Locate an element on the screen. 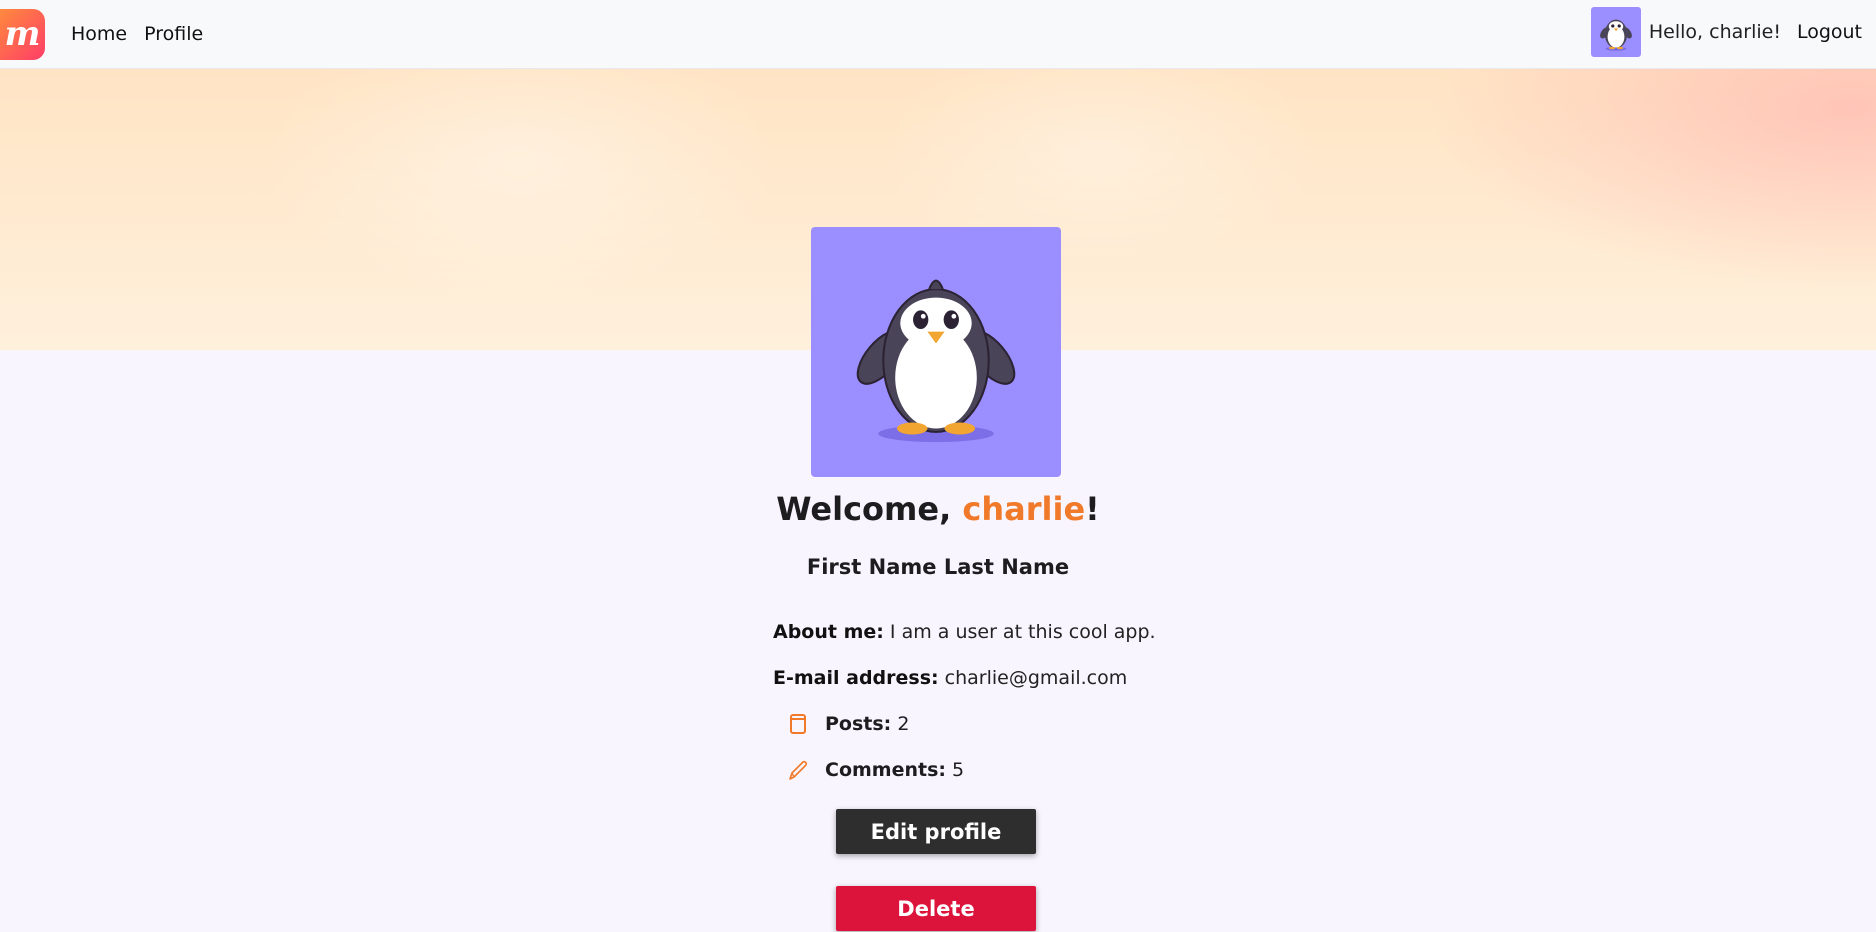  app-logo: m is located at coordinates (22, 34).